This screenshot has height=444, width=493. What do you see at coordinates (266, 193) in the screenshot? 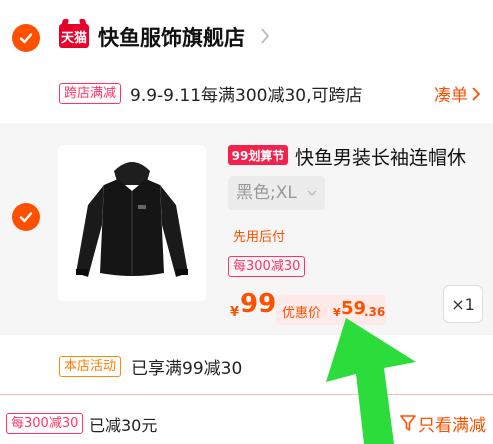
I see `sku-label: 黑色;XL` at bounding box center [266, 193].